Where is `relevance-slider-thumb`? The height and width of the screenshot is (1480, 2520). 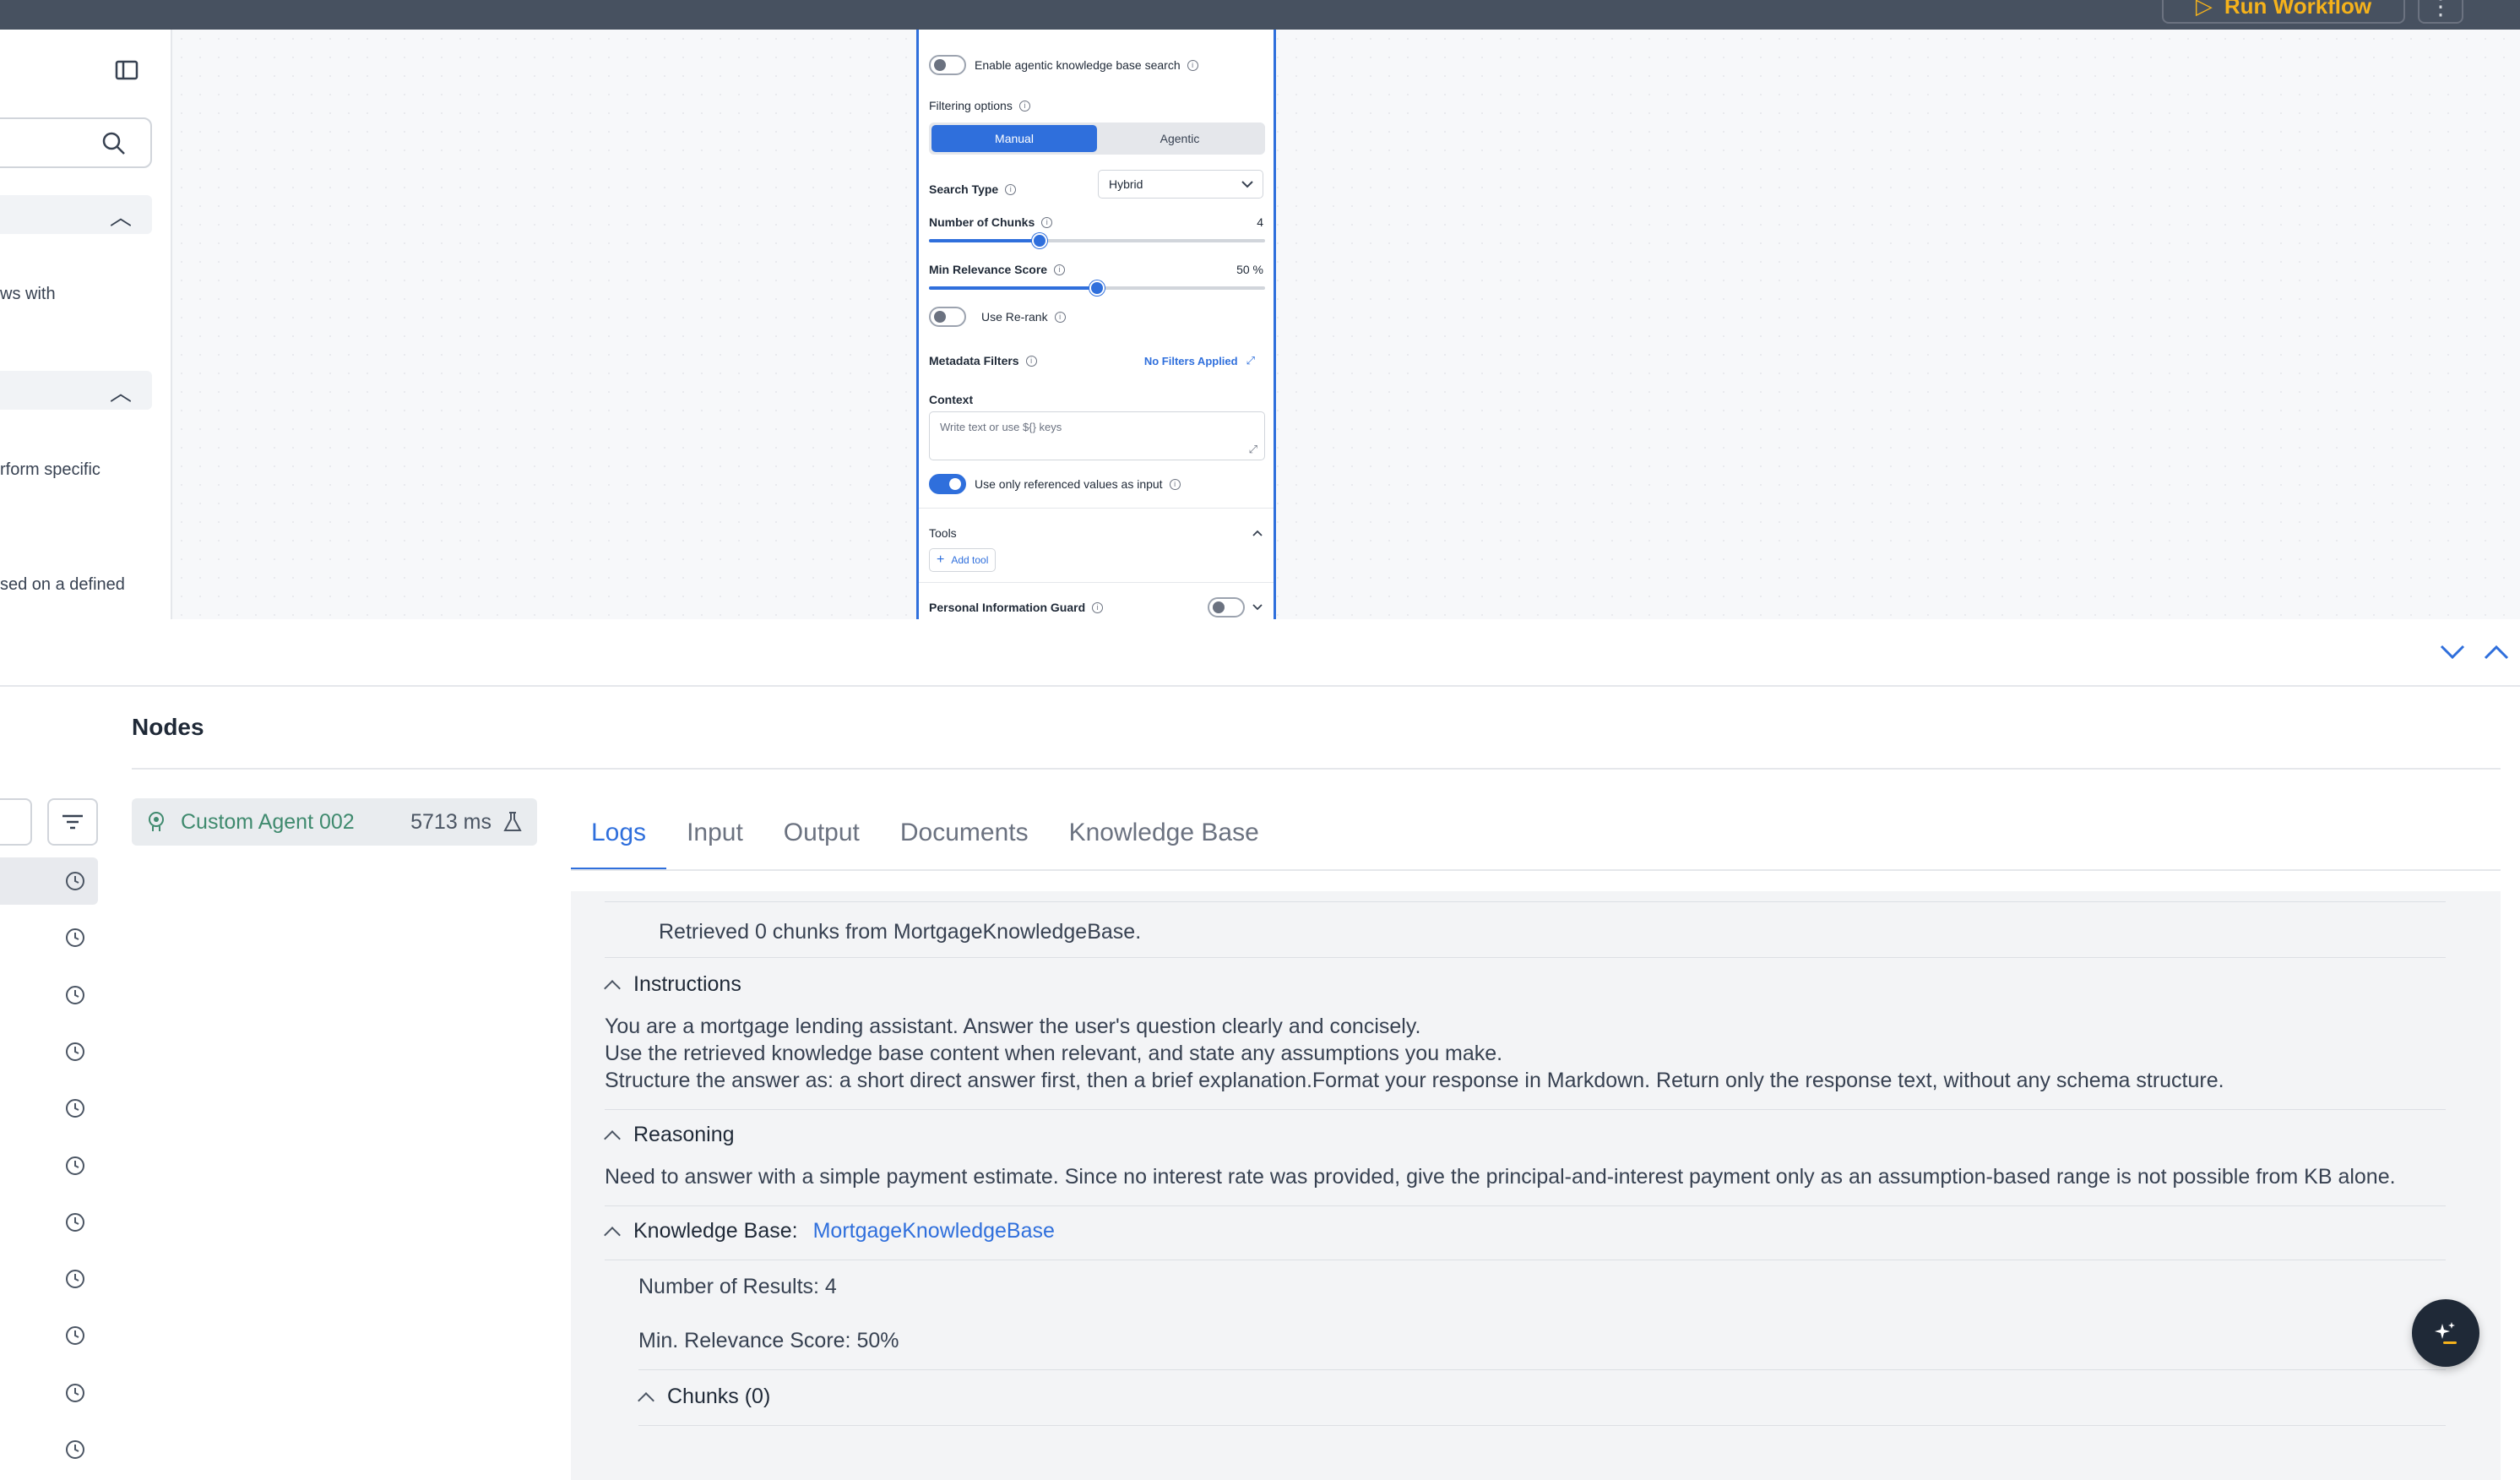 relevance-slider-thumb is located at coordinates (1097, 288).